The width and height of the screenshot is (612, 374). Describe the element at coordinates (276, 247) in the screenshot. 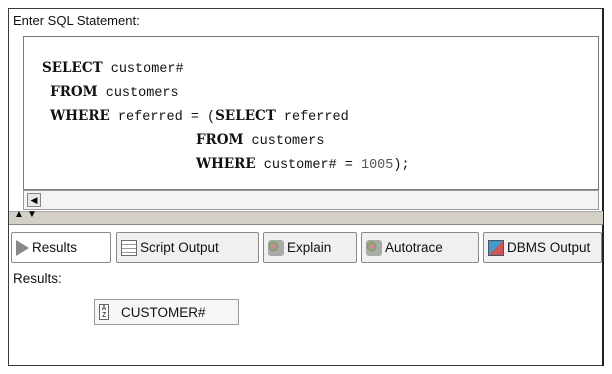

I see `explain-plan-icon` at that location.